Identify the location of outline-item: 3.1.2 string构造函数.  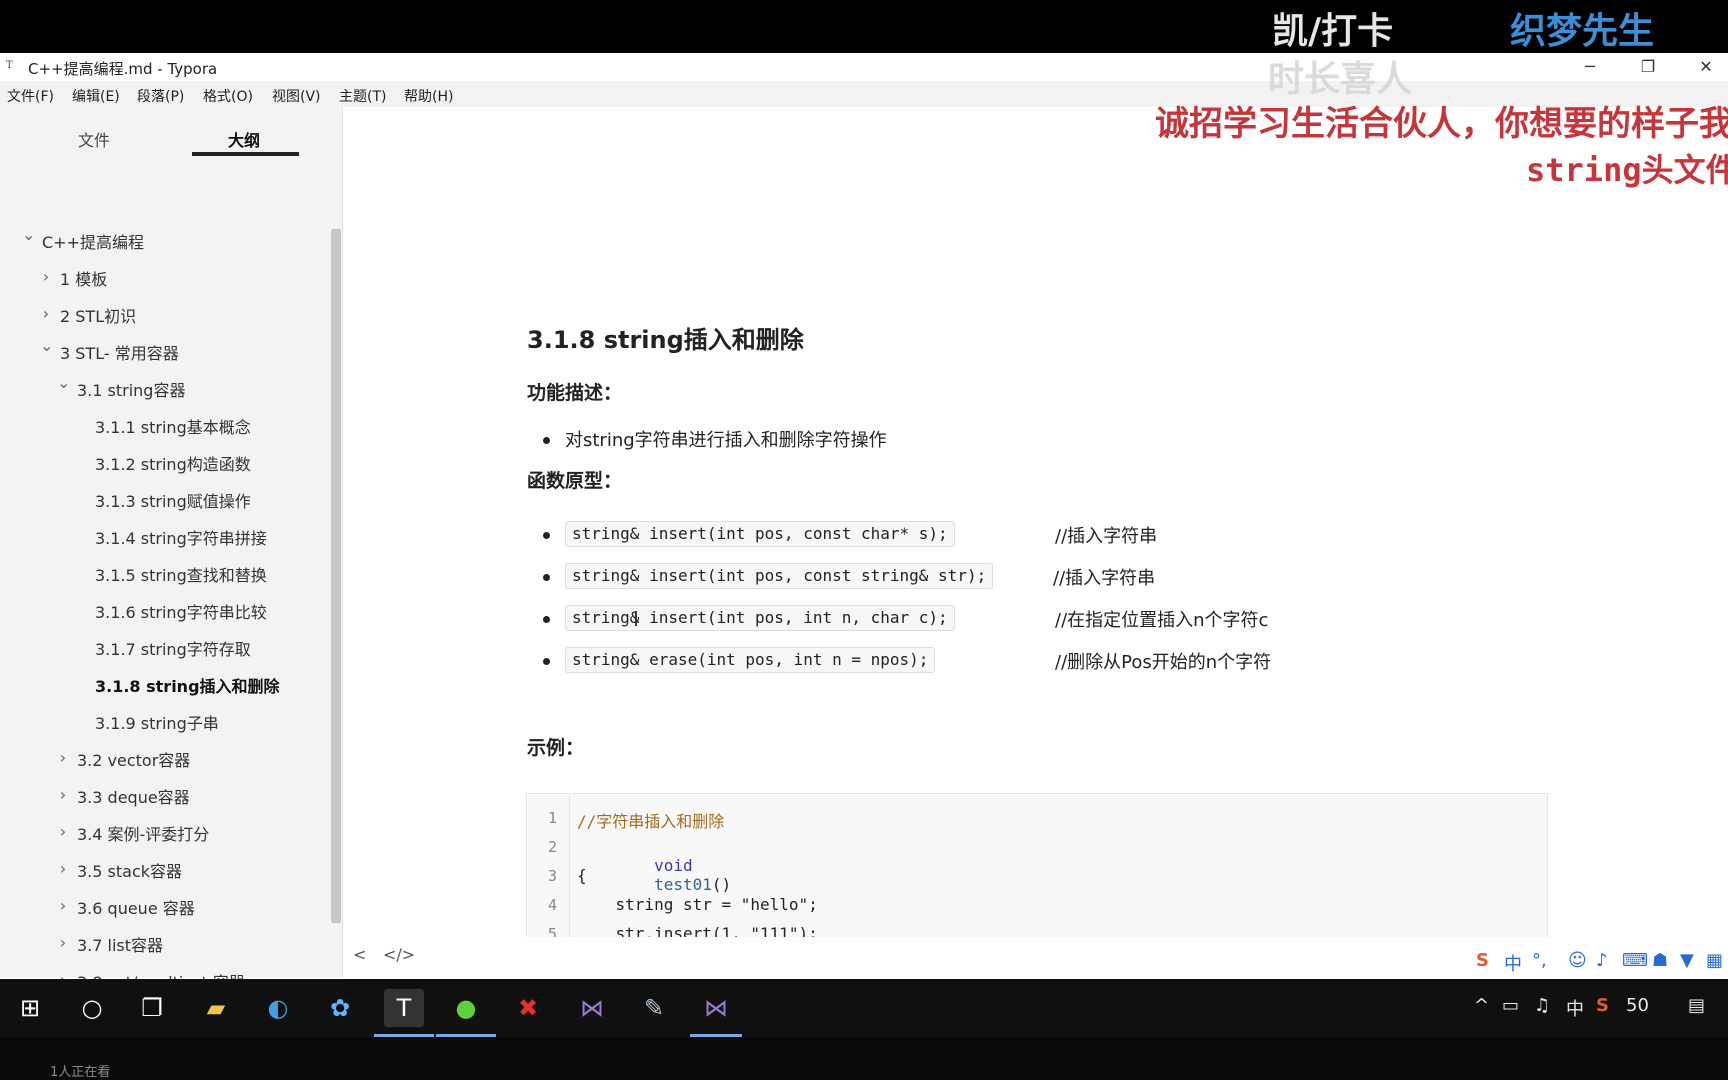
(173, 463).